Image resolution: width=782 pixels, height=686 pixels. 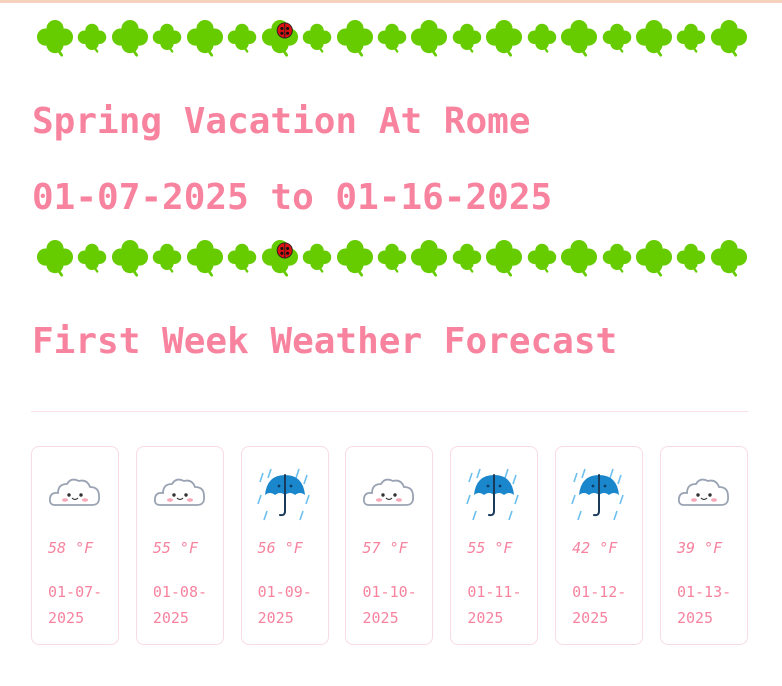 I want to click on forecast-card: 56 °F 01-09-2025, so click(x=284, y=545).